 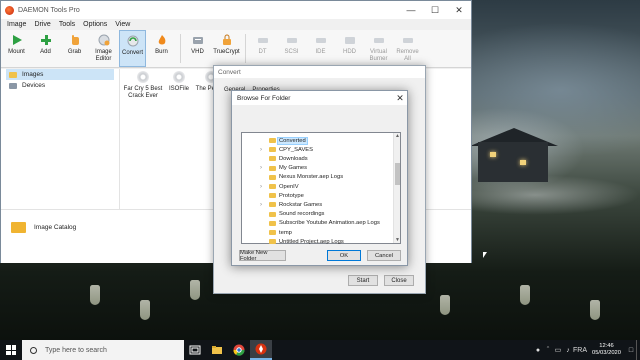 I want to click on image-catalog-label: Image Catalog, so click(x=55, y=227).